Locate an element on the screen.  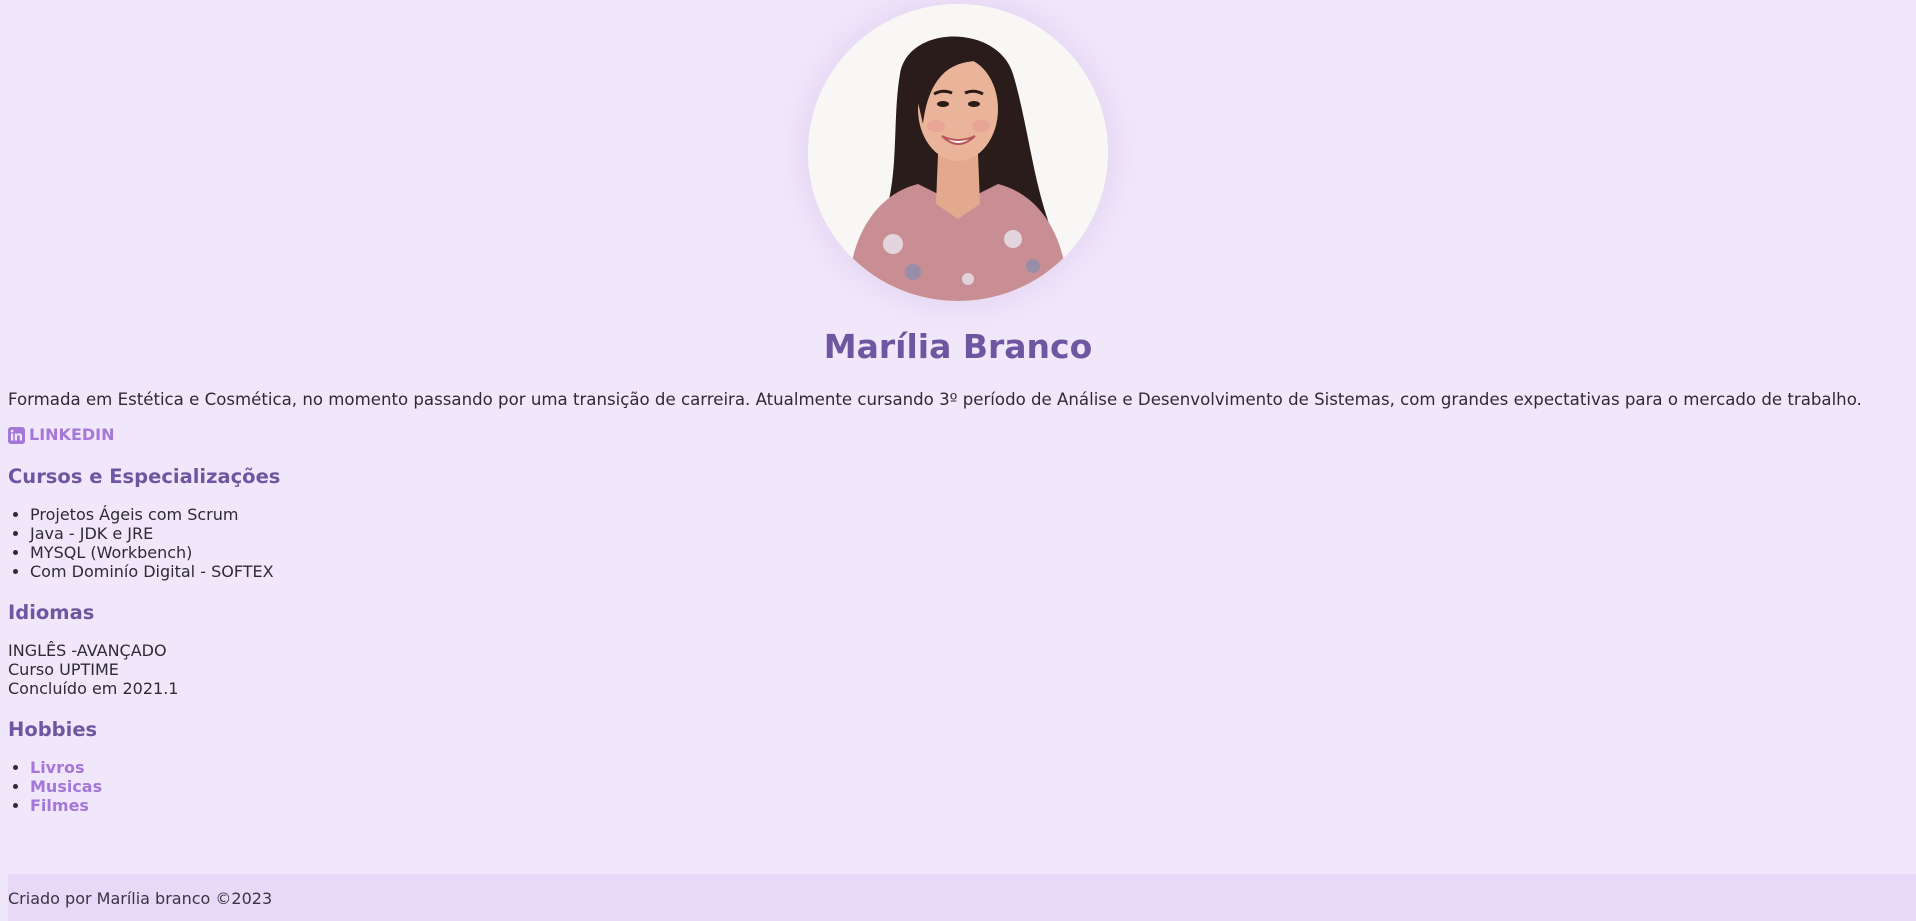
profile-name: Marília Branco is located at coordinates (958, 346).